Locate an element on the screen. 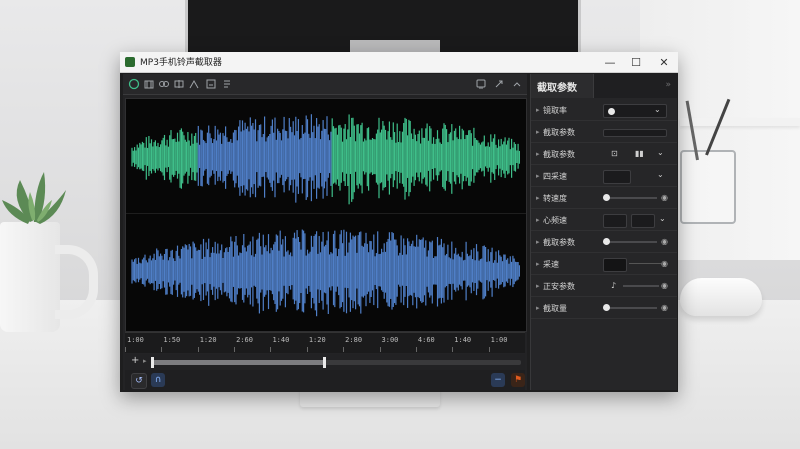 The height and width of the screenshot is (449, 800). list-icon is located at coordinates (227, 84).